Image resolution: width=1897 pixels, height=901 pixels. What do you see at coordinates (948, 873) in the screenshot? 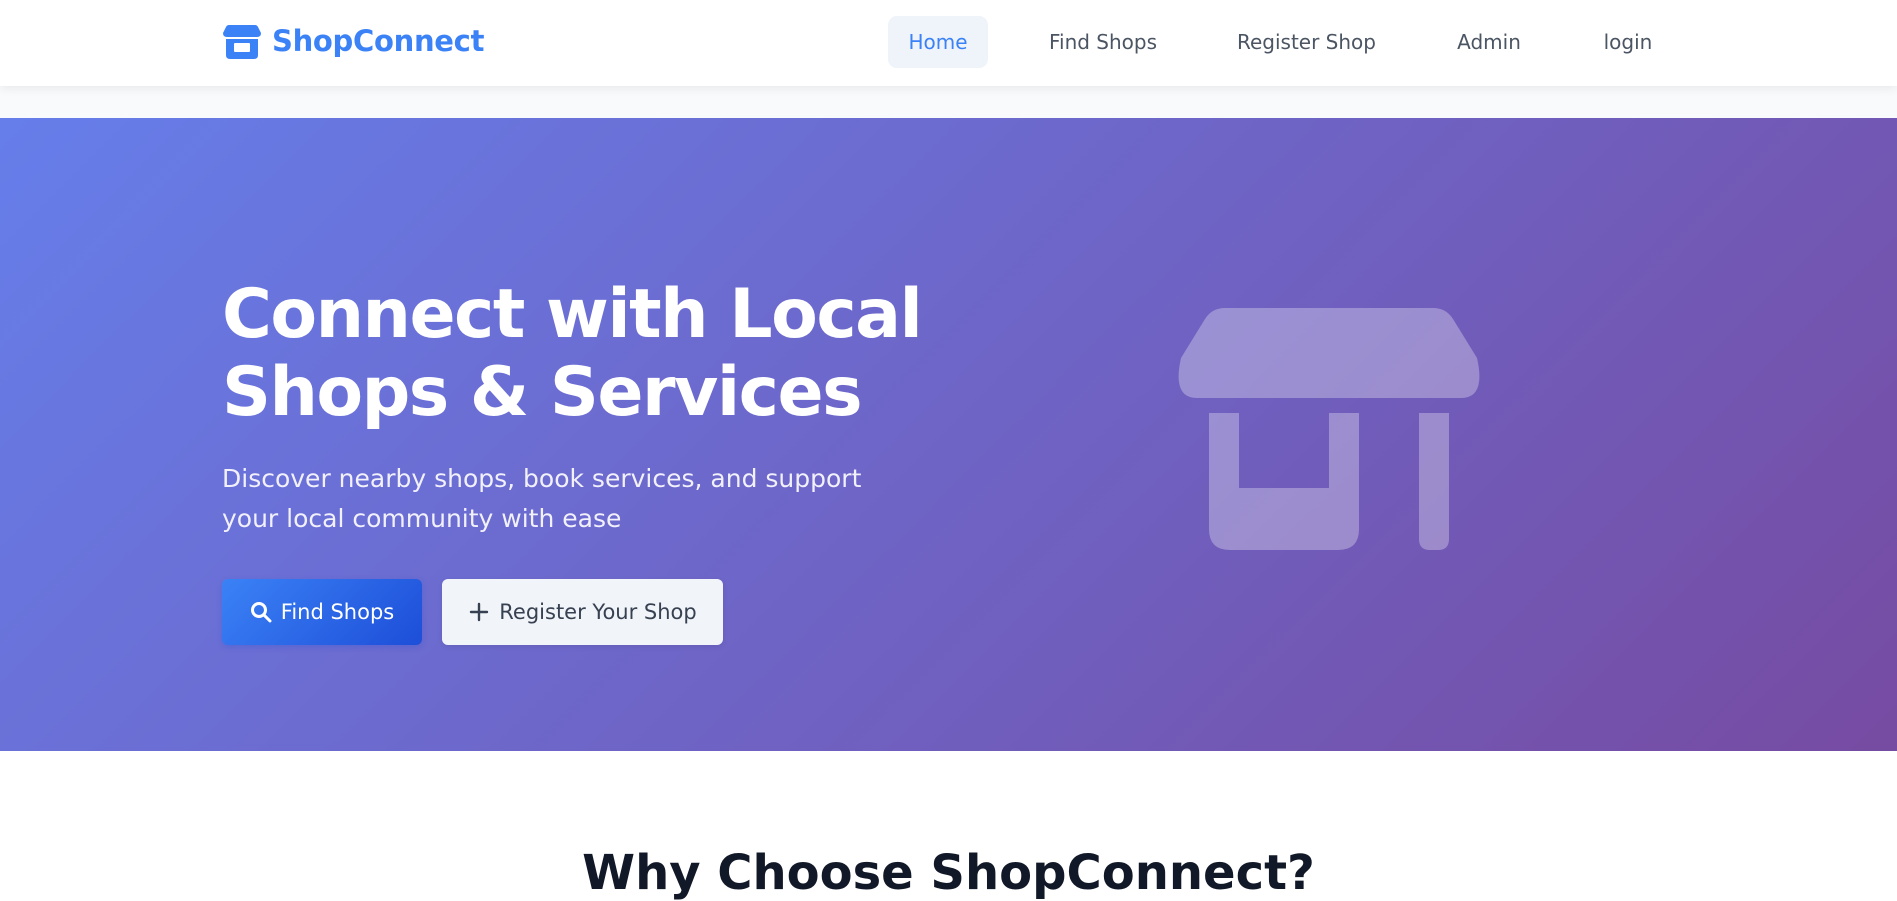
I see `section-heading: Why Choose ShopConnect?` at bounding box center [948, 873].